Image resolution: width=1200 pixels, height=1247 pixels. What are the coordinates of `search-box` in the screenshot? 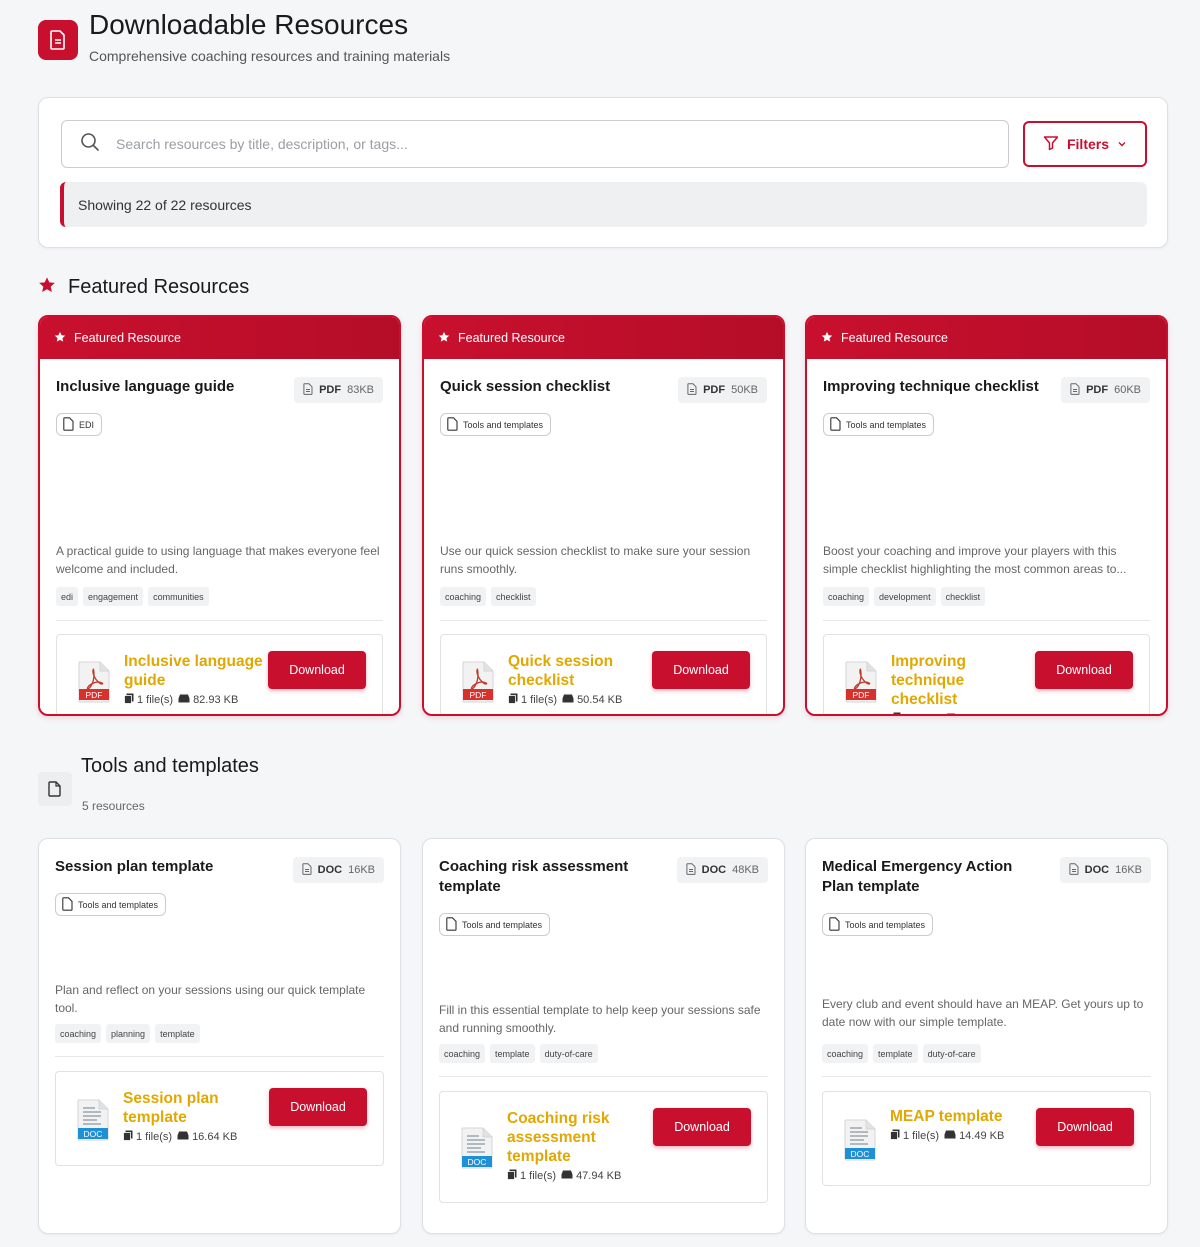 It's located at (535, 144).